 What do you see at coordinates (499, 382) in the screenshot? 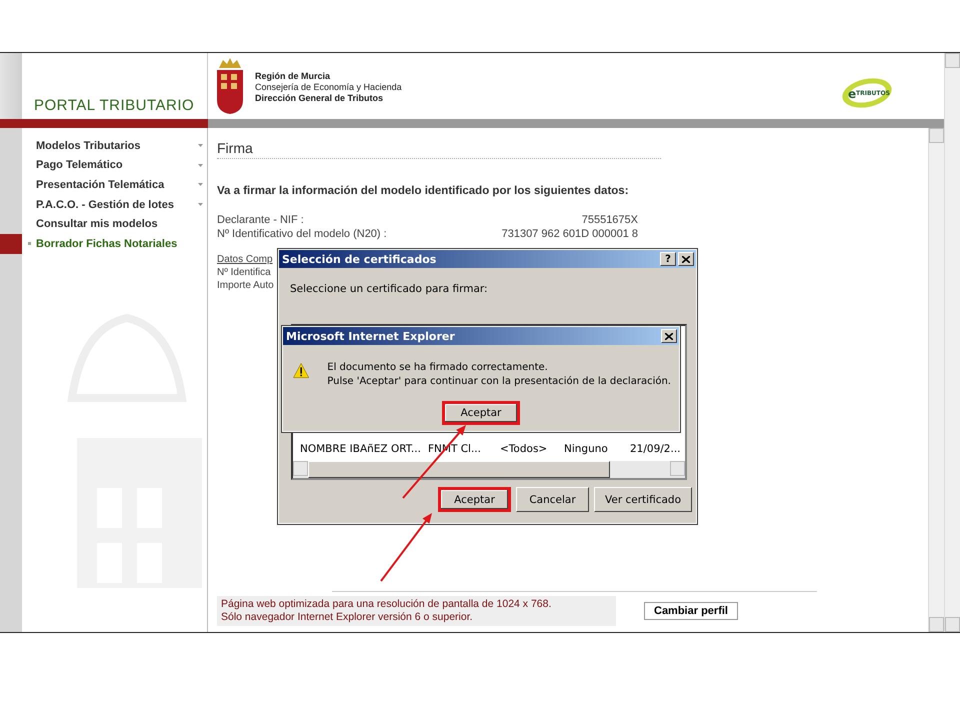
I see `alert-message: Pulse 'Aceptar' para continuar con la presentación de la declaración.` at bounding box center [499, 382].